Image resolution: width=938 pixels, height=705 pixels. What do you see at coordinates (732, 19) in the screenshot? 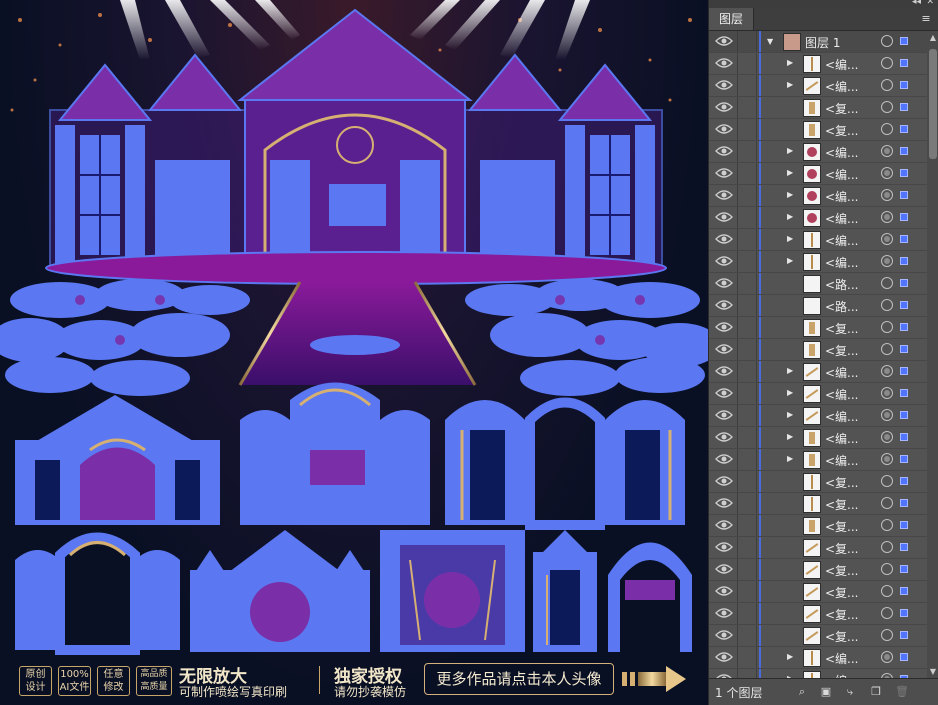
I see `tab-layers: 图层` at bounding box center [732, 19].